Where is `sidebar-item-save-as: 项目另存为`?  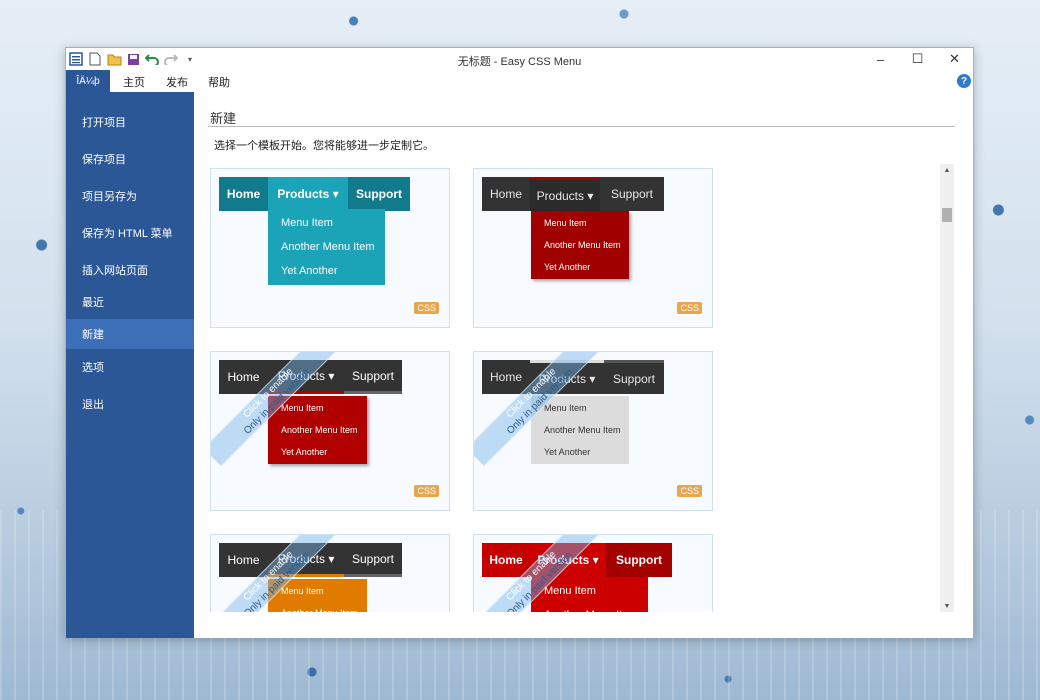 sidebar-item-save-as: 项目另存为 is located at coordinates (130, 196).